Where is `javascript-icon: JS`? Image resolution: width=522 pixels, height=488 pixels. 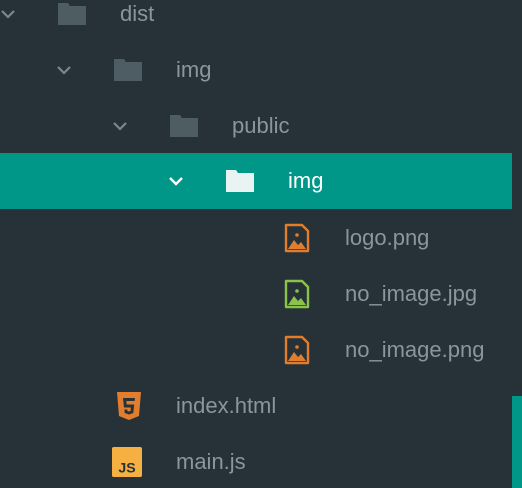 javascript-icon: JS is located at coordinates (127, 462).